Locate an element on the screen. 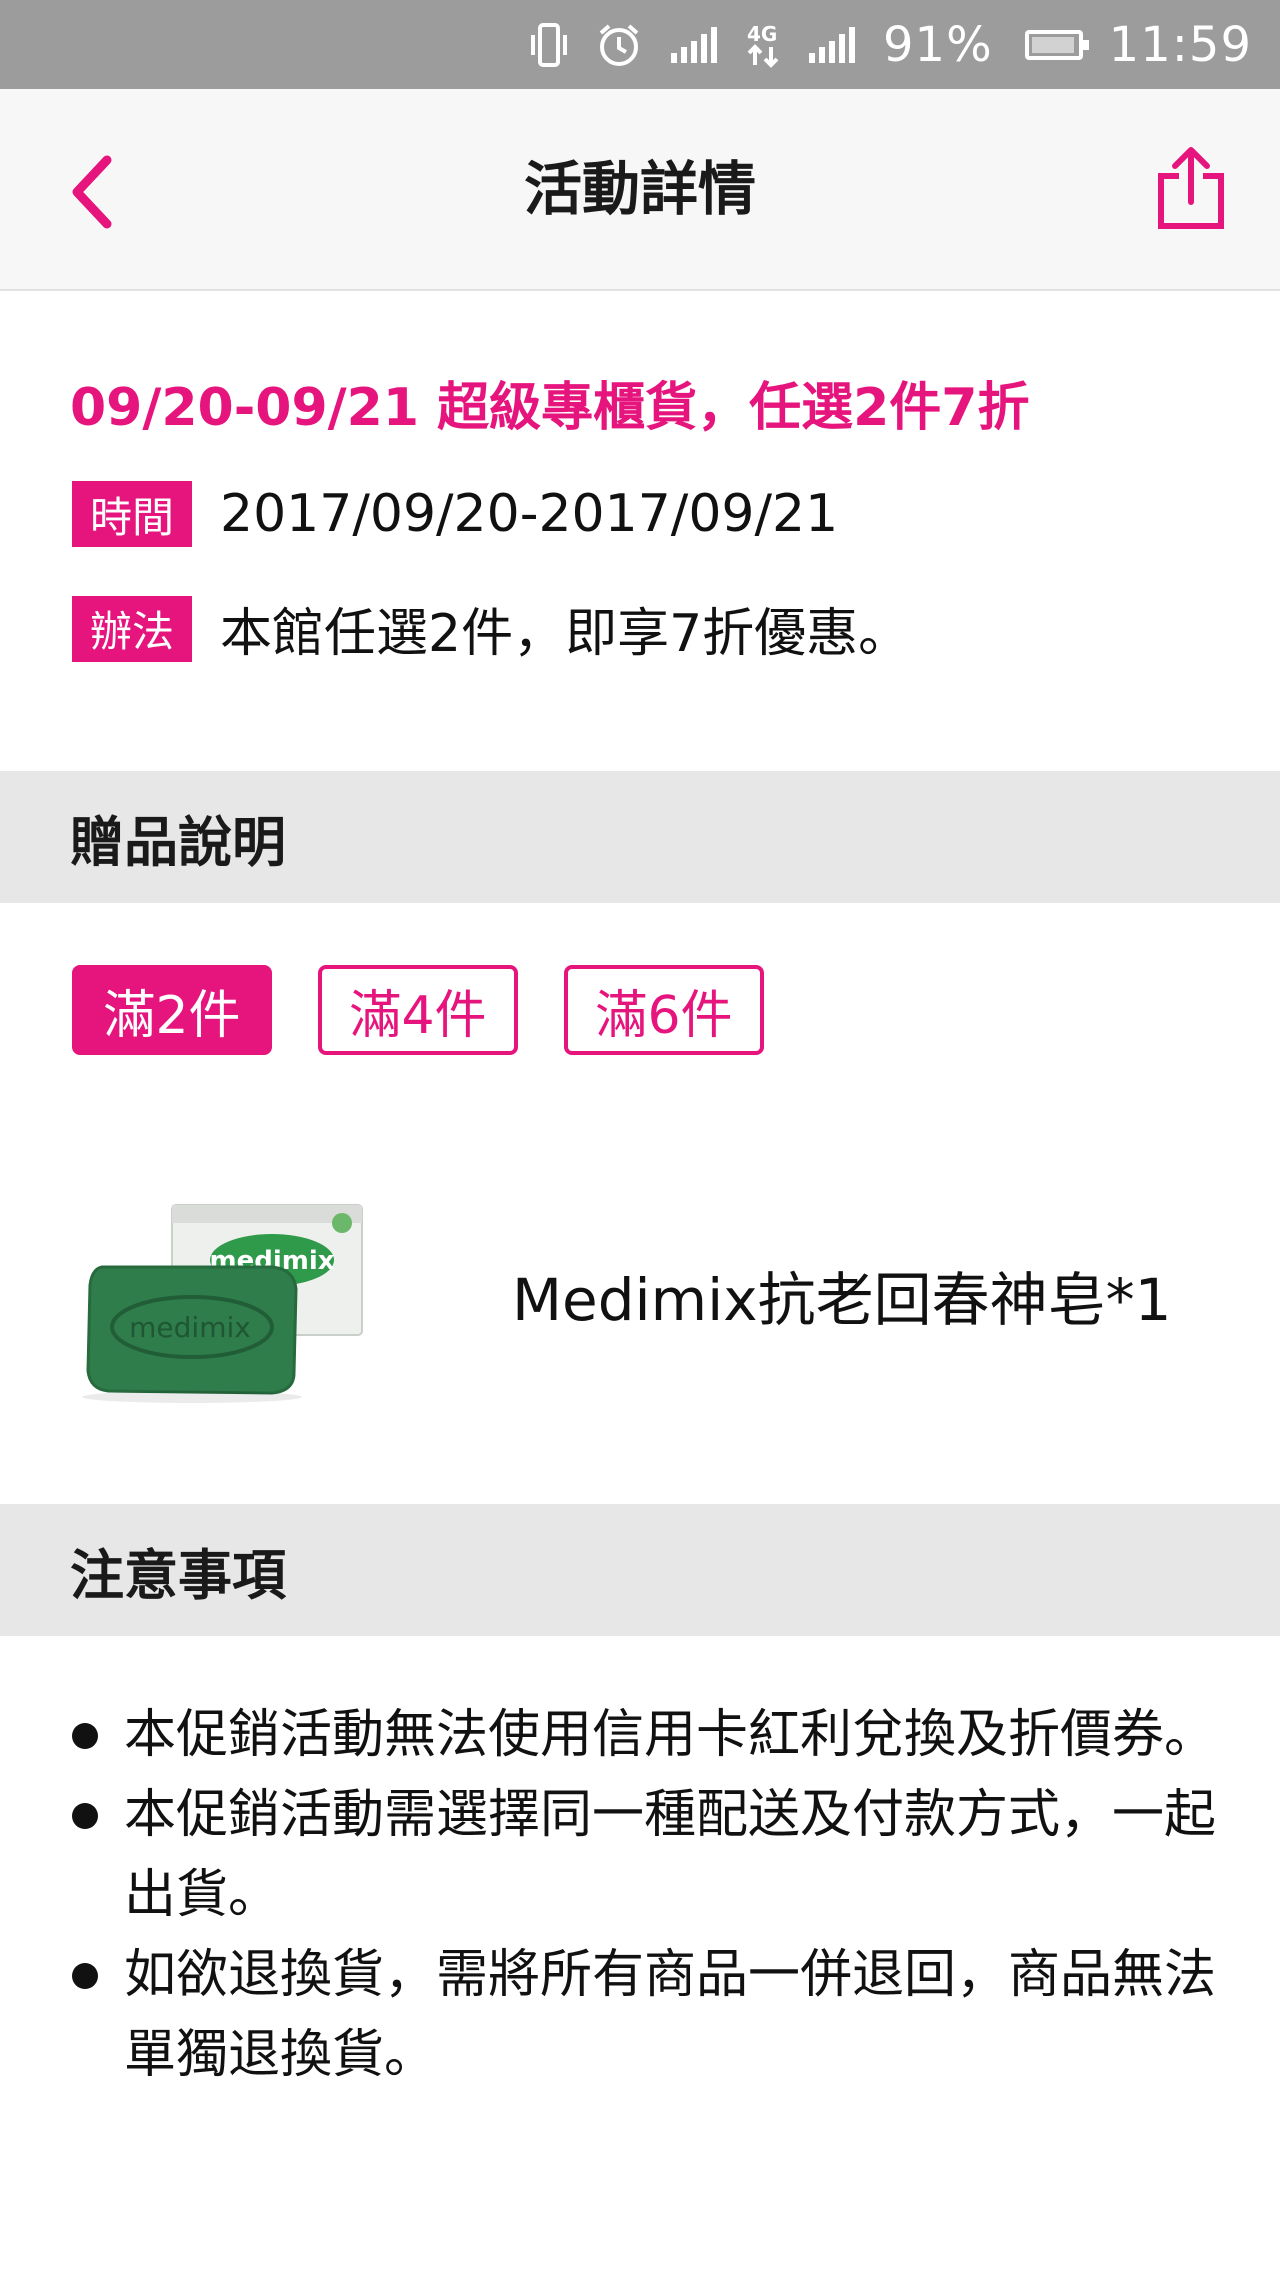 This screenshot has width=1280, height=2276. gift-product-image: medimix medimix is located at coordinates (222, 1295).